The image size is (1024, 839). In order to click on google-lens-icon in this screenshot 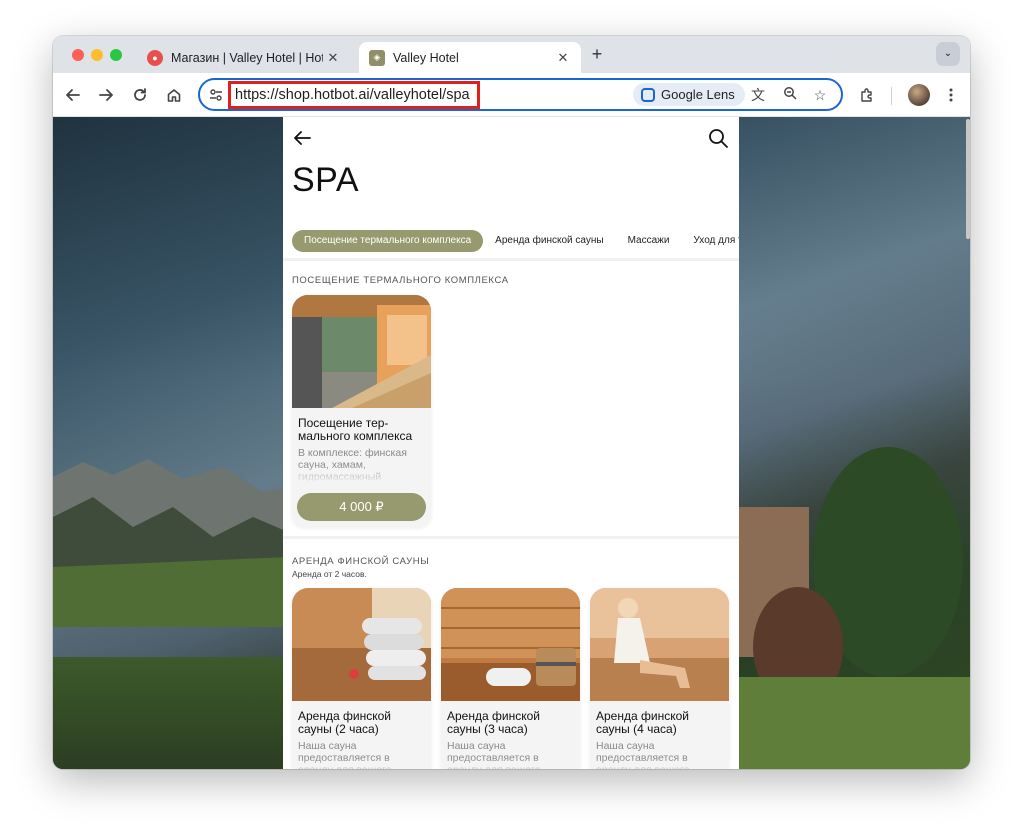, I will do `click(648, 94)`.